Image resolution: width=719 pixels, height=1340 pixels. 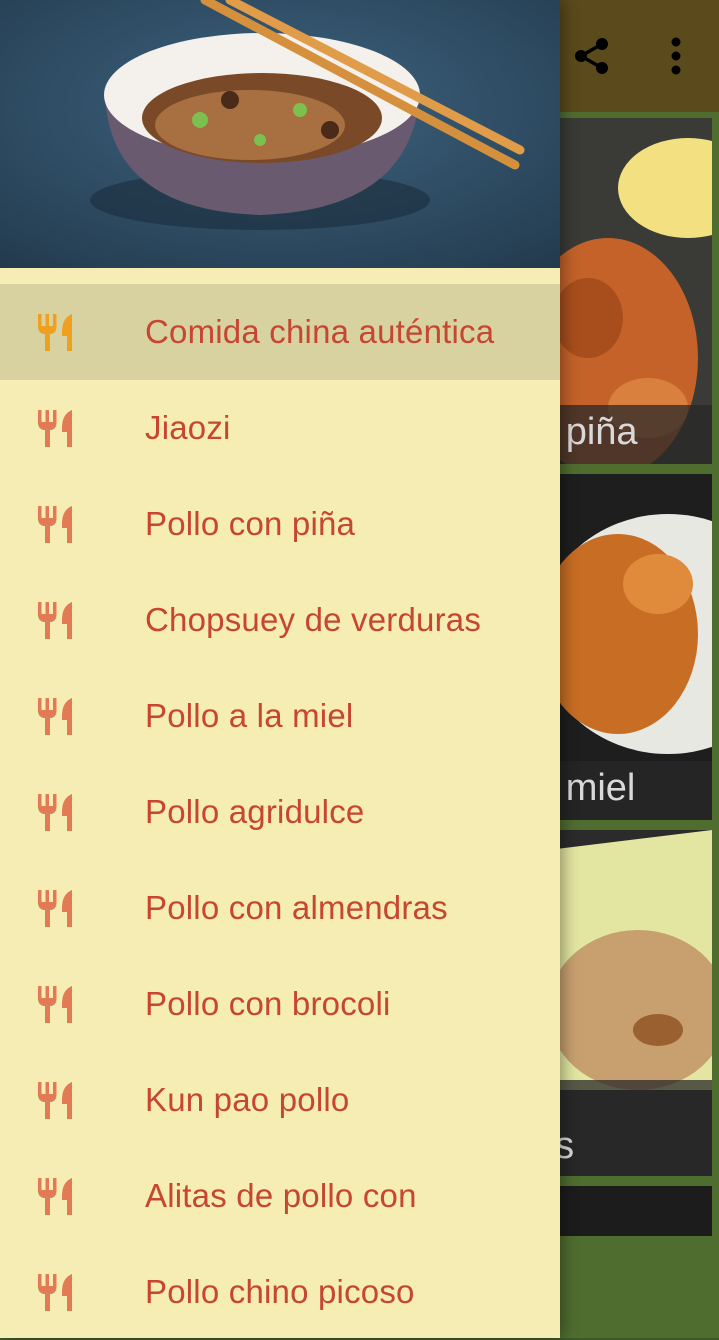 I want to click on drawer-item-label: Pollo con almendras, so click(x=296, y=907).